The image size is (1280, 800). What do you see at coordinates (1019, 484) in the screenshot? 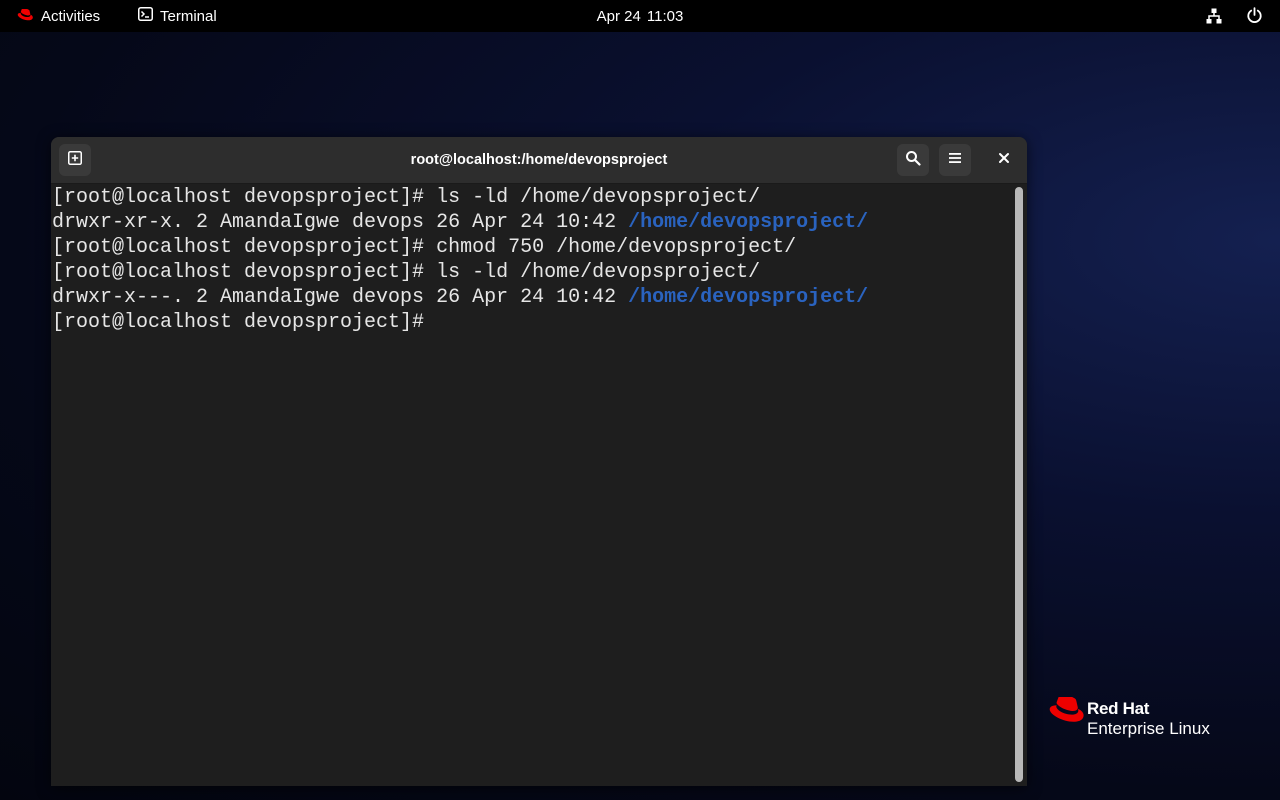
I see `terminal-scrollbar` at bounding box center [1019, 484].